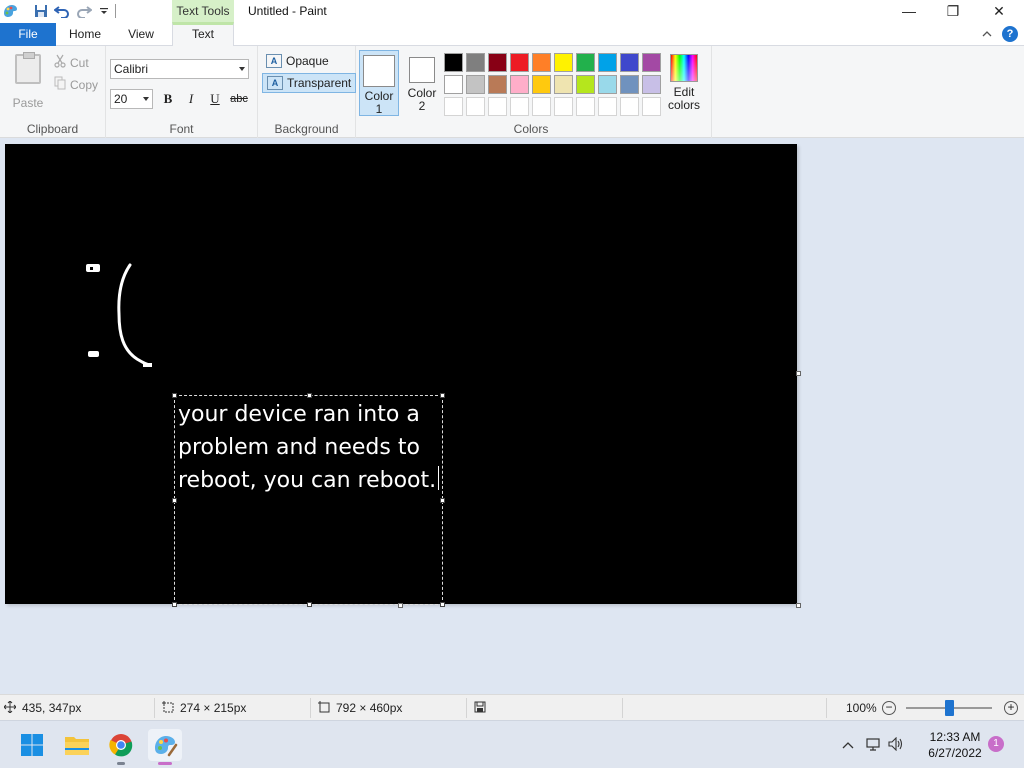 The image size is (1024, 768). Describe the element at coordinates (949, 708) in the screenshot. I see `zoom-slider-thumb` at that location.